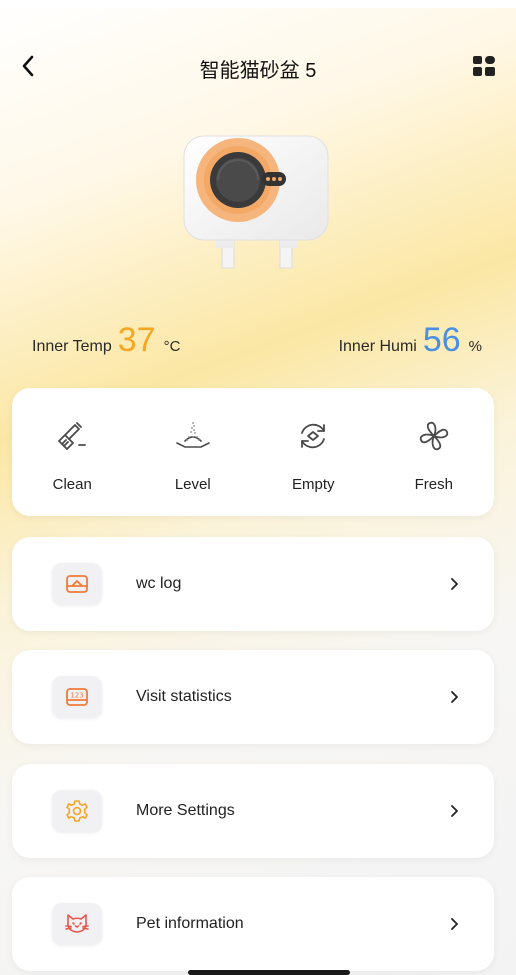 The width and height of the screenshot is (516, 975). I want to click on top-bar: 智能猫砂盆 5, so click(258, 66).